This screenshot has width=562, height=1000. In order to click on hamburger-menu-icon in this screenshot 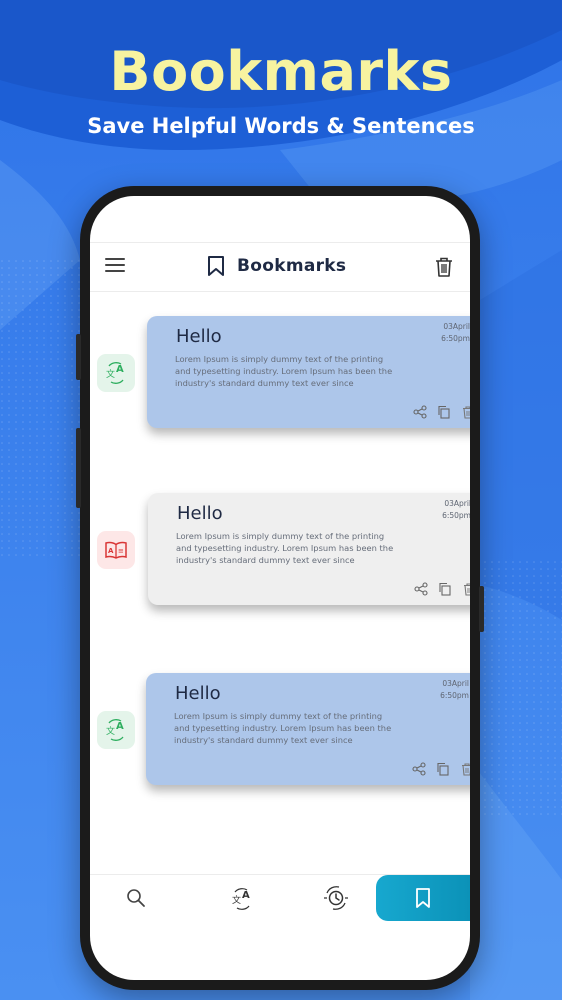, I will do `click(115, 267)`.